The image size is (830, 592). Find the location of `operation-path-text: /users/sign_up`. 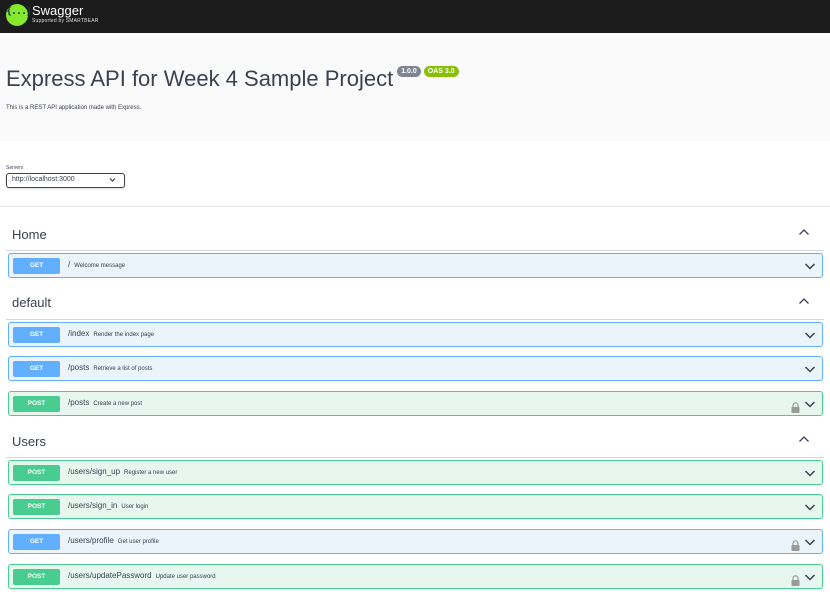

operation-path-text: /users/sign_up is located at coordinates (94, 471).